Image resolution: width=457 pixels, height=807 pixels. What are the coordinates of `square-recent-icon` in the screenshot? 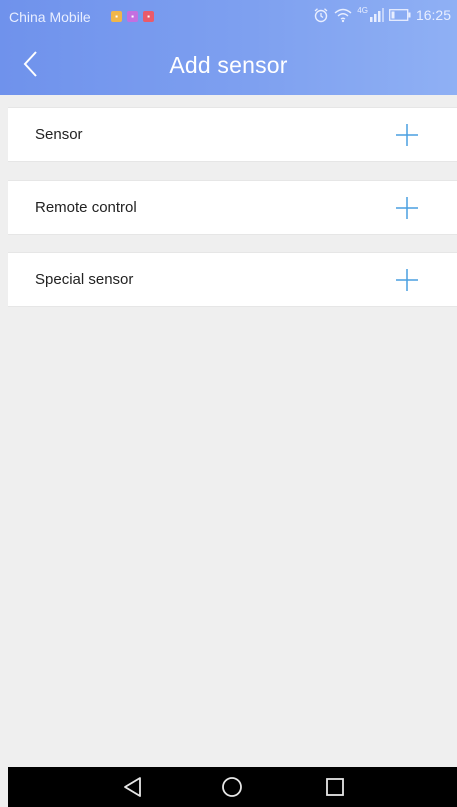 It's located at (335, 787).